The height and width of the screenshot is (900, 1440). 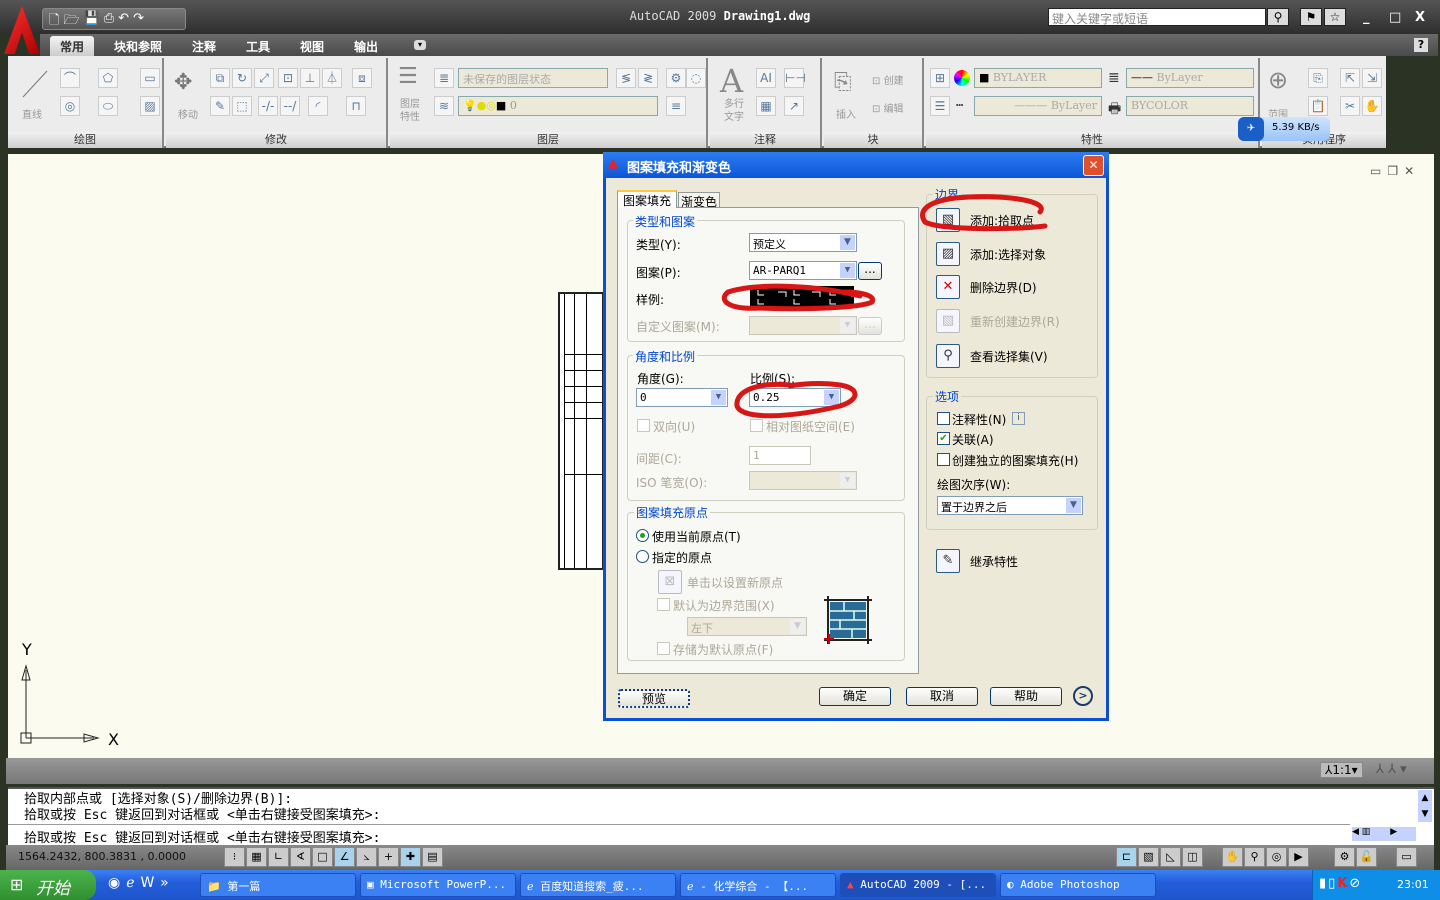 What do you see at coordinates (1420, 17) in the screenshot?
I see `close-button: X` at bounding box center [1420, 17].